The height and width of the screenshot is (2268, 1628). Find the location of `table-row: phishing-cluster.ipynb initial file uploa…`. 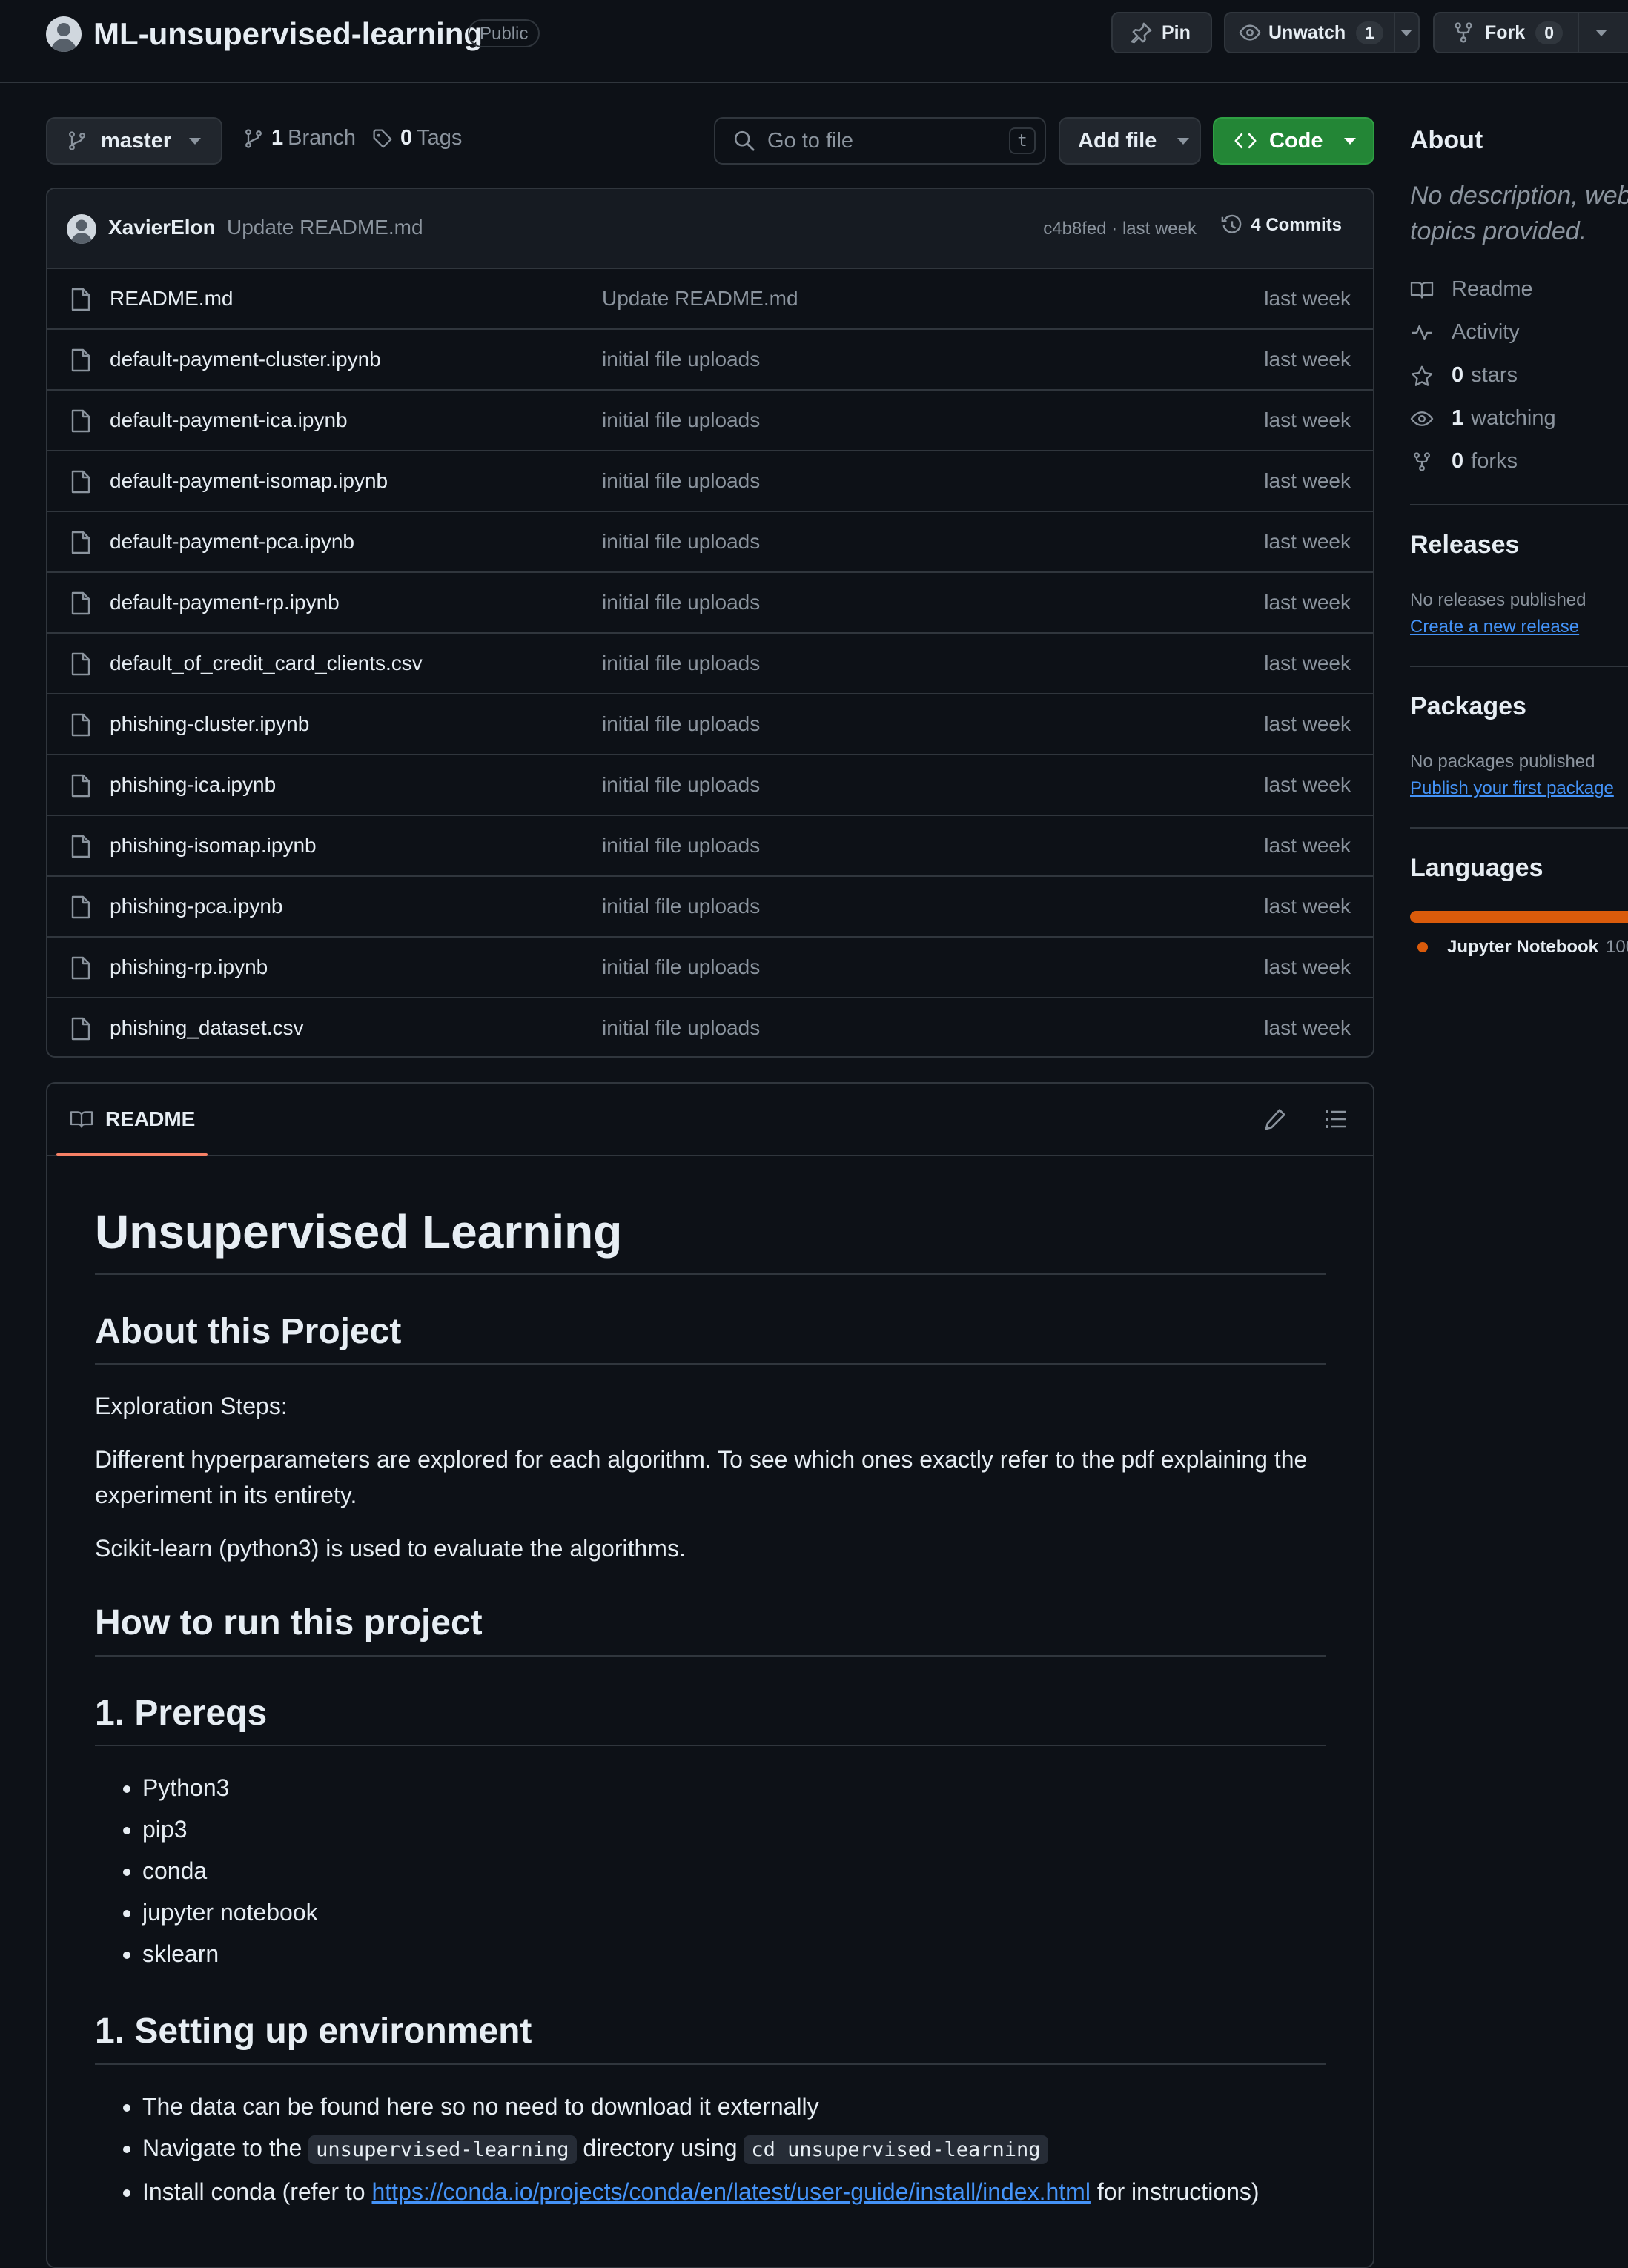

table-row: phishing-cluster.ipynb initial file uploa… is located at coordinates (710, 725).